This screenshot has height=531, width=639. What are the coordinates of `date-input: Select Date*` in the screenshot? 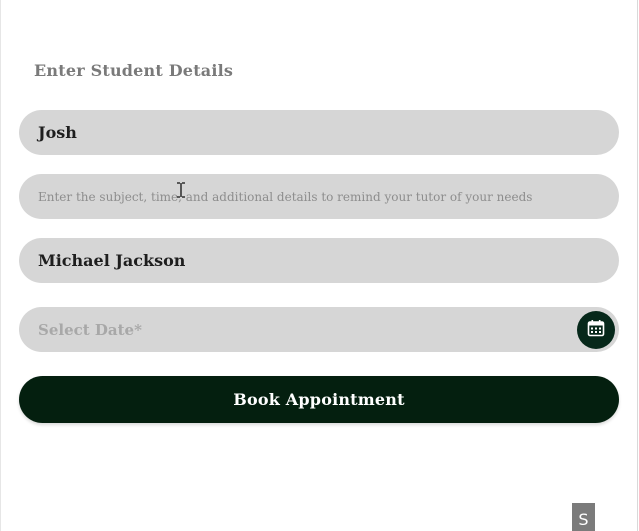 It's located at (319, 329).